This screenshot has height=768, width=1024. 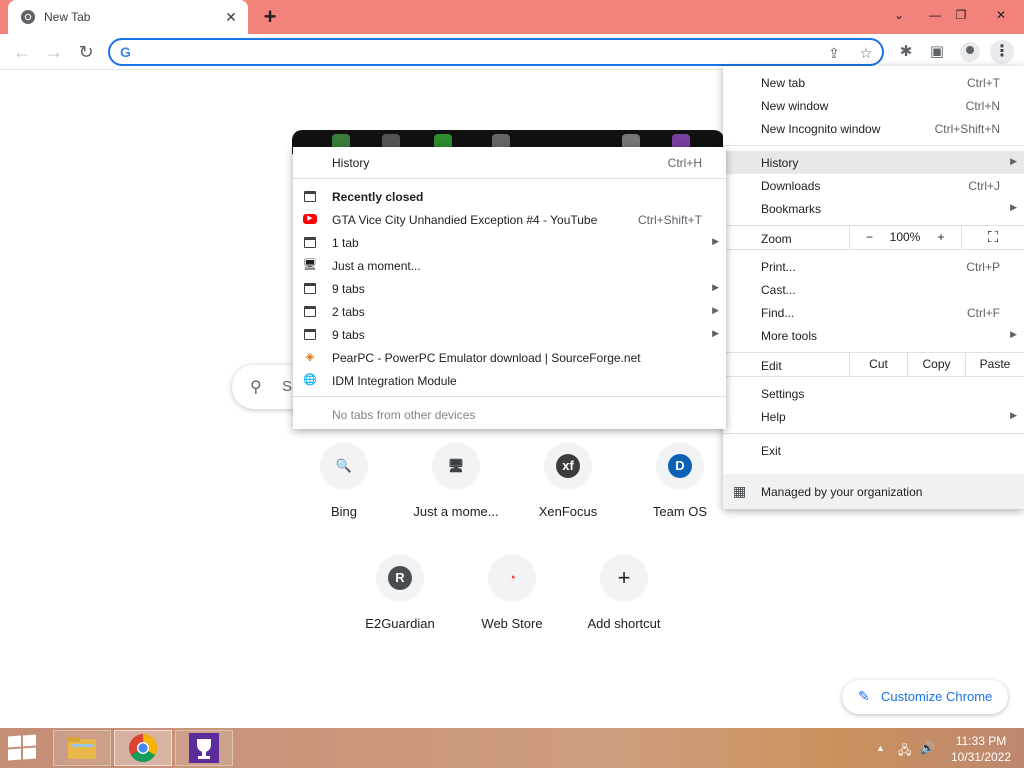 What do you see at coordinates (22, 52) in the screenshot?
I see `back-button: ←` at bounding box center [22, 52].